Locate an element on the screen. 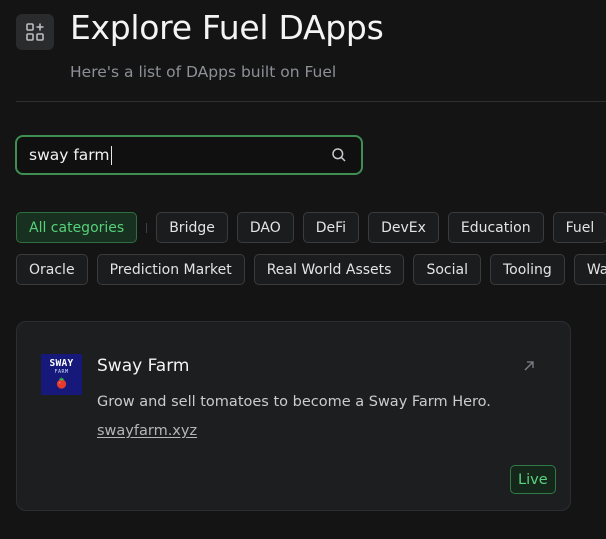  logo-subtext: FARM is located at coordinates (61, 371).